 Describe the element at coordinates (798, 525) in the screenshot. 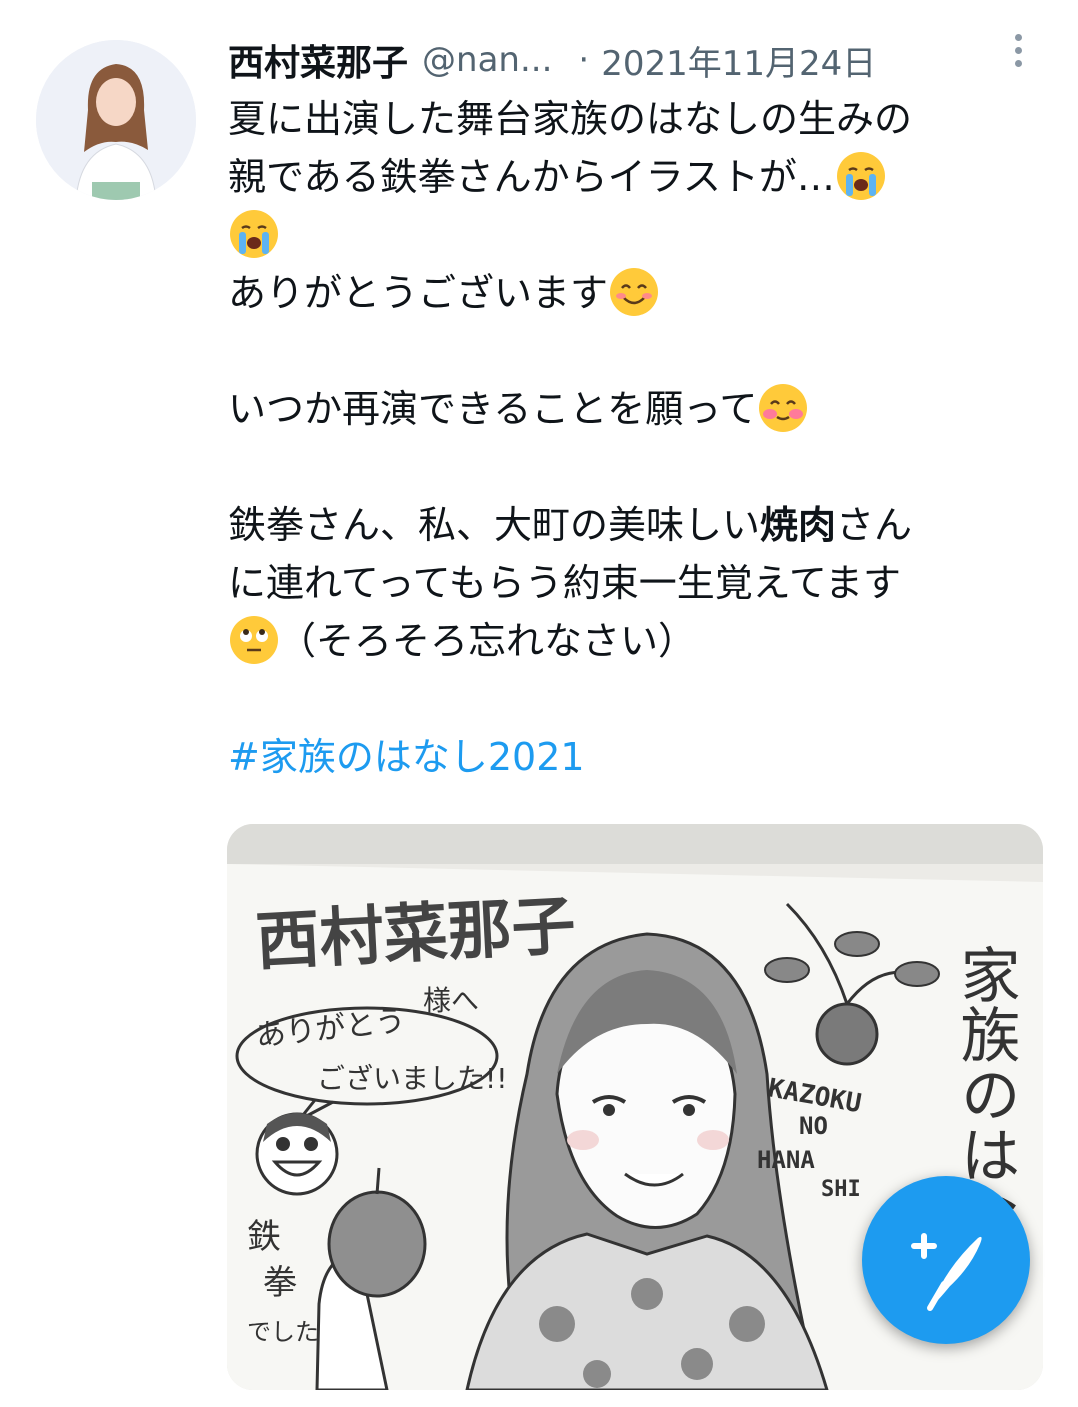

I see `bold-text: 焼肉` at that location.